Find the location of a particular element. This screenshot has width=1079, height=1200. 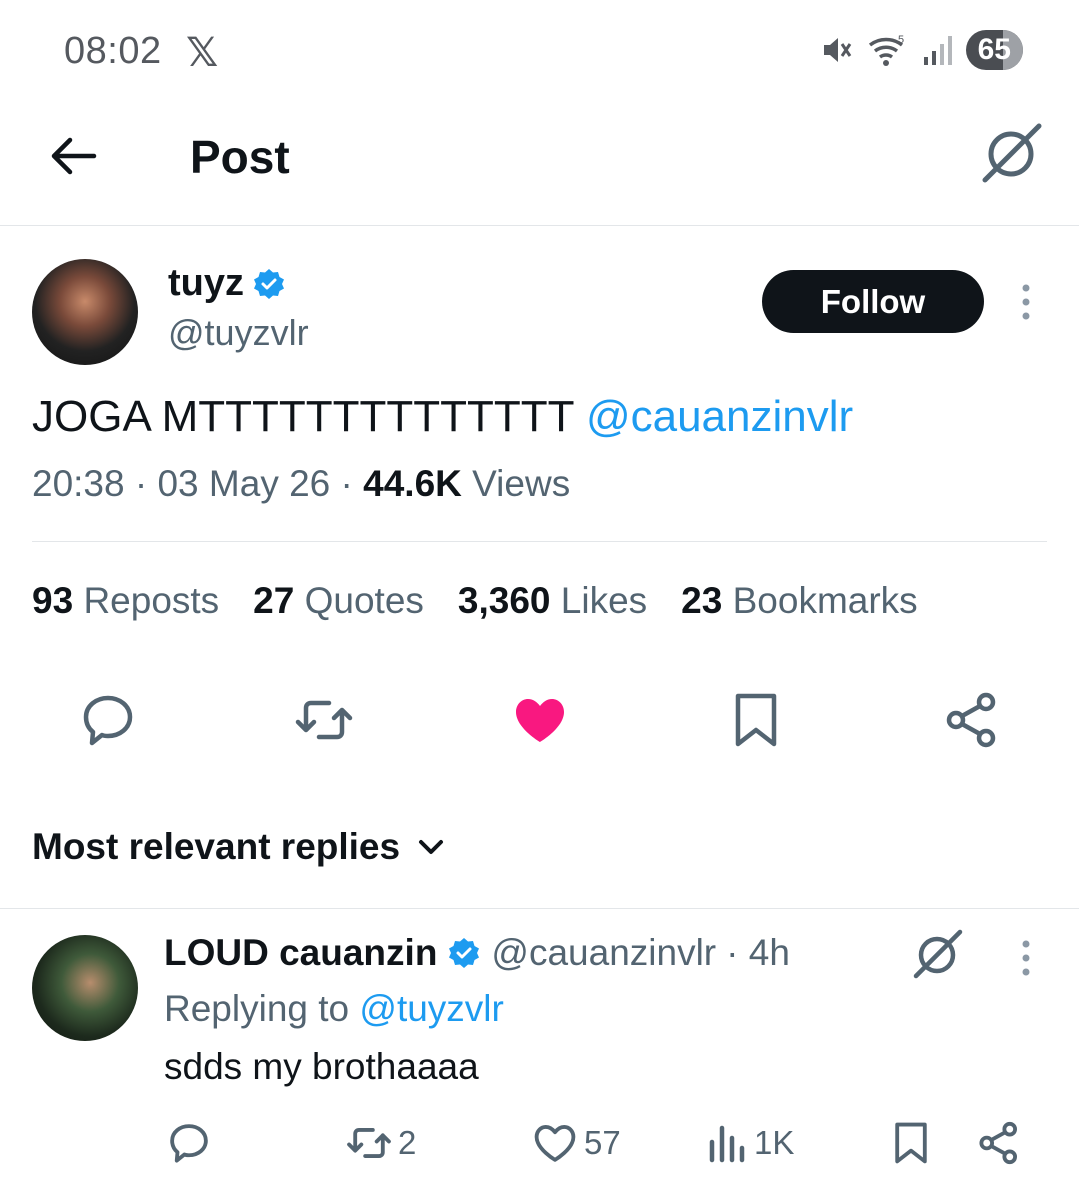

reply-grok-button is located at coordinates (938, 954).